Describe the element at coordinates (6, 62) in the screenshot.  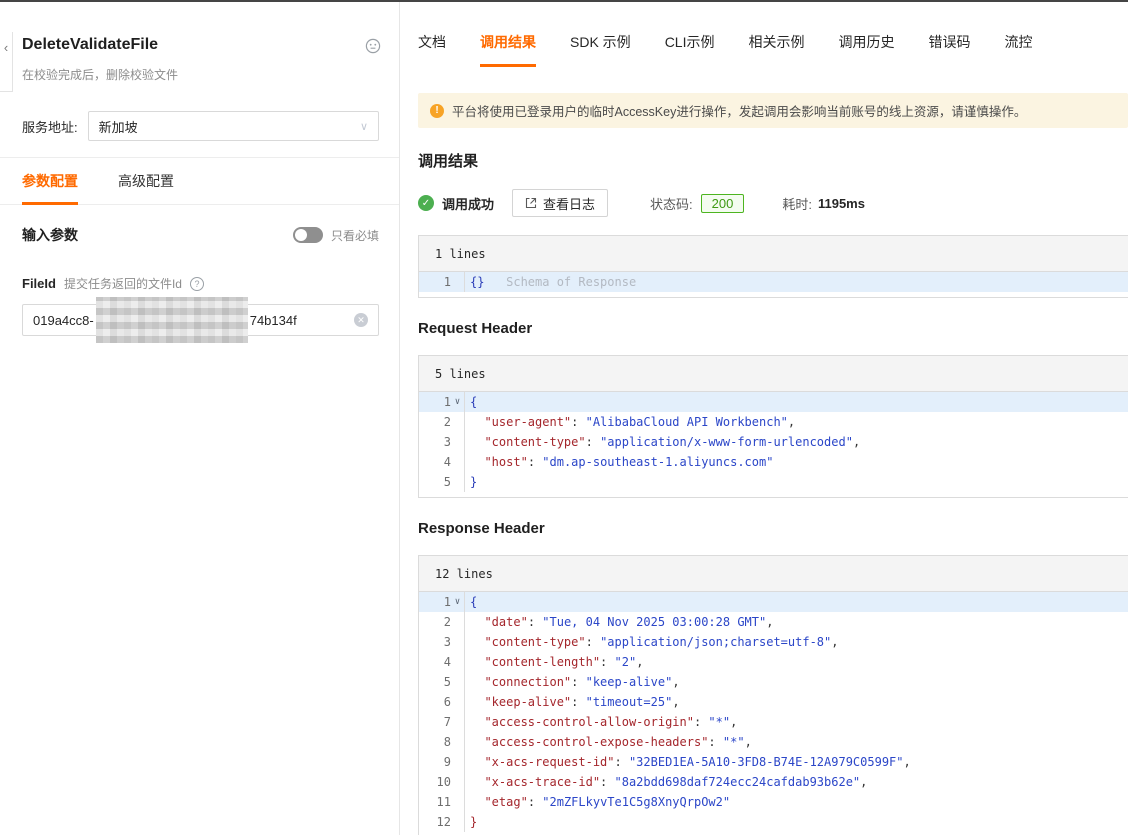
I see `collapse-panel-button: ‹` at that location.